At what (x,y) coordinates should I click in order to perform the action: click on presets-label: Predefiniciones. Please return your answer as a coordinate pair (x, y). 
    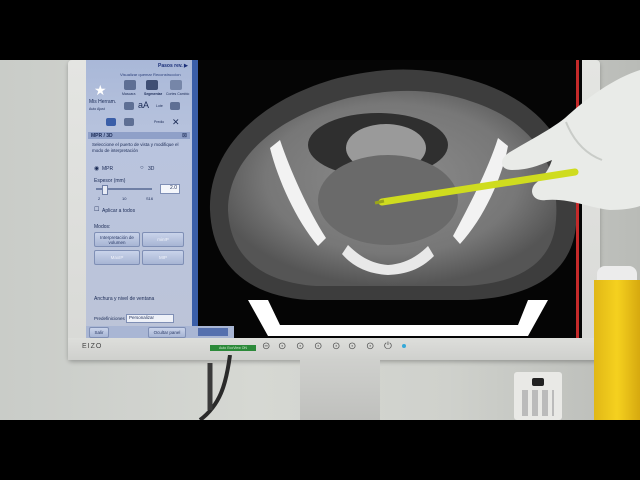
    Looking at the image, I should click on (109, 318).